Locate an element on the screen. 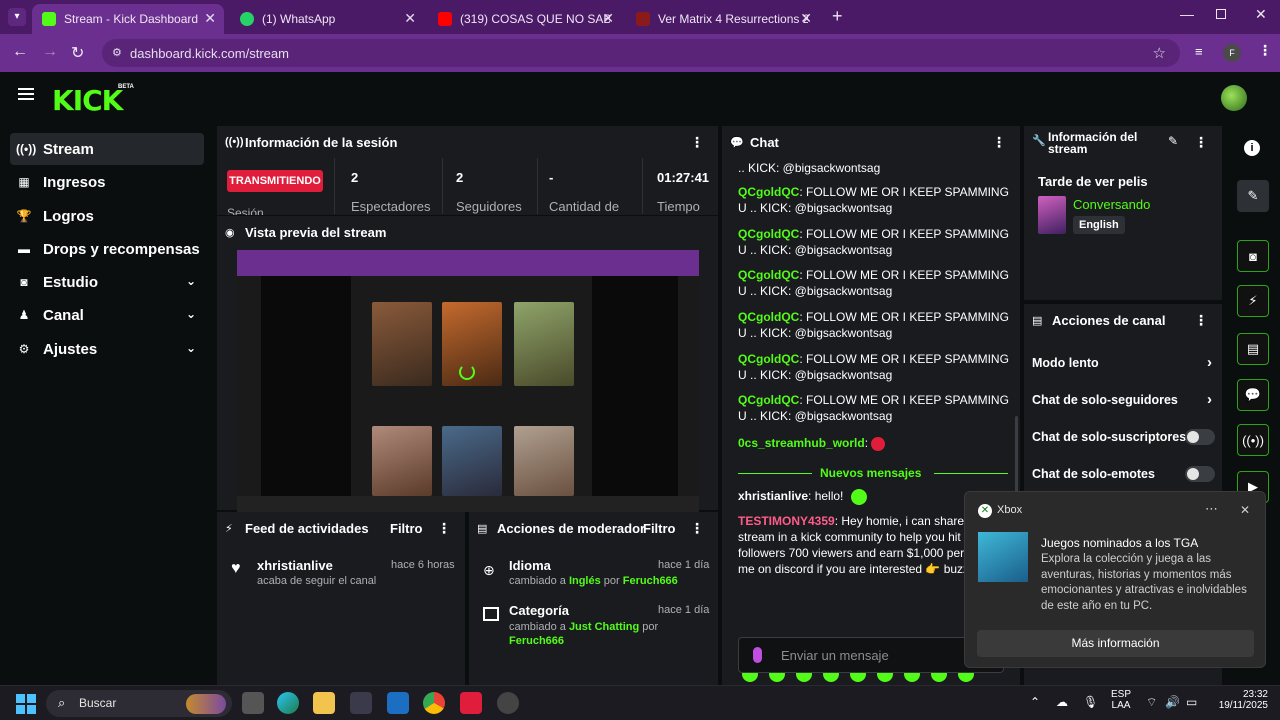 The image size is (1280, 720). sidebar-item-estudio: ◙ Estudio ⌄ is located at coordinates (107, 282).